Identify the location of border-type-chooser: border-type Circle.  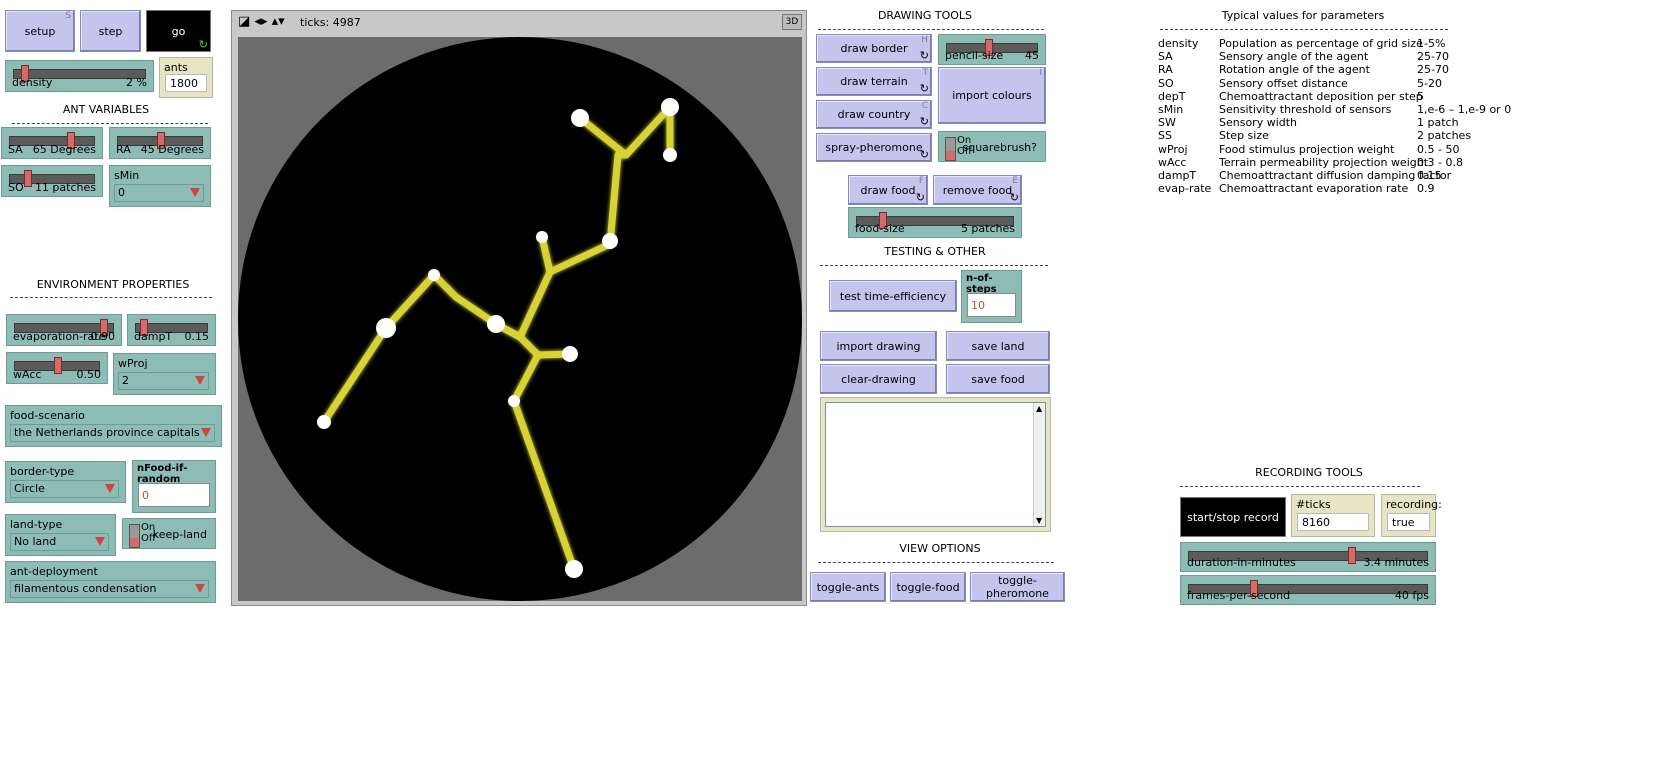
(65, 482).